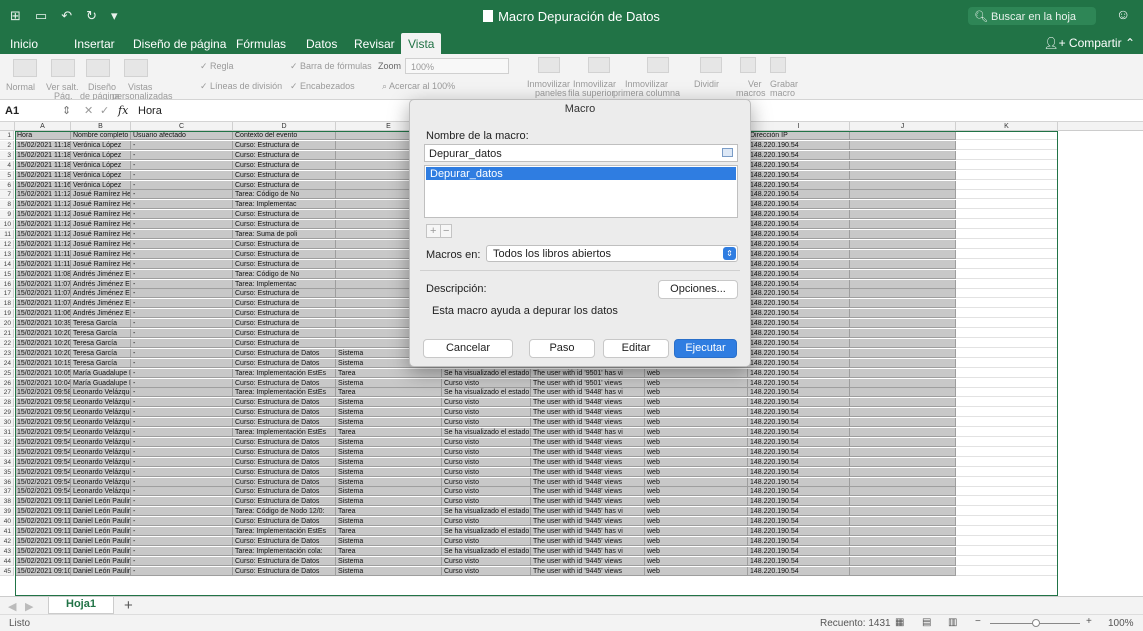  Describe the element at coordinates (7, 225) in the screenshot. I see `row-number: 10` at that location.